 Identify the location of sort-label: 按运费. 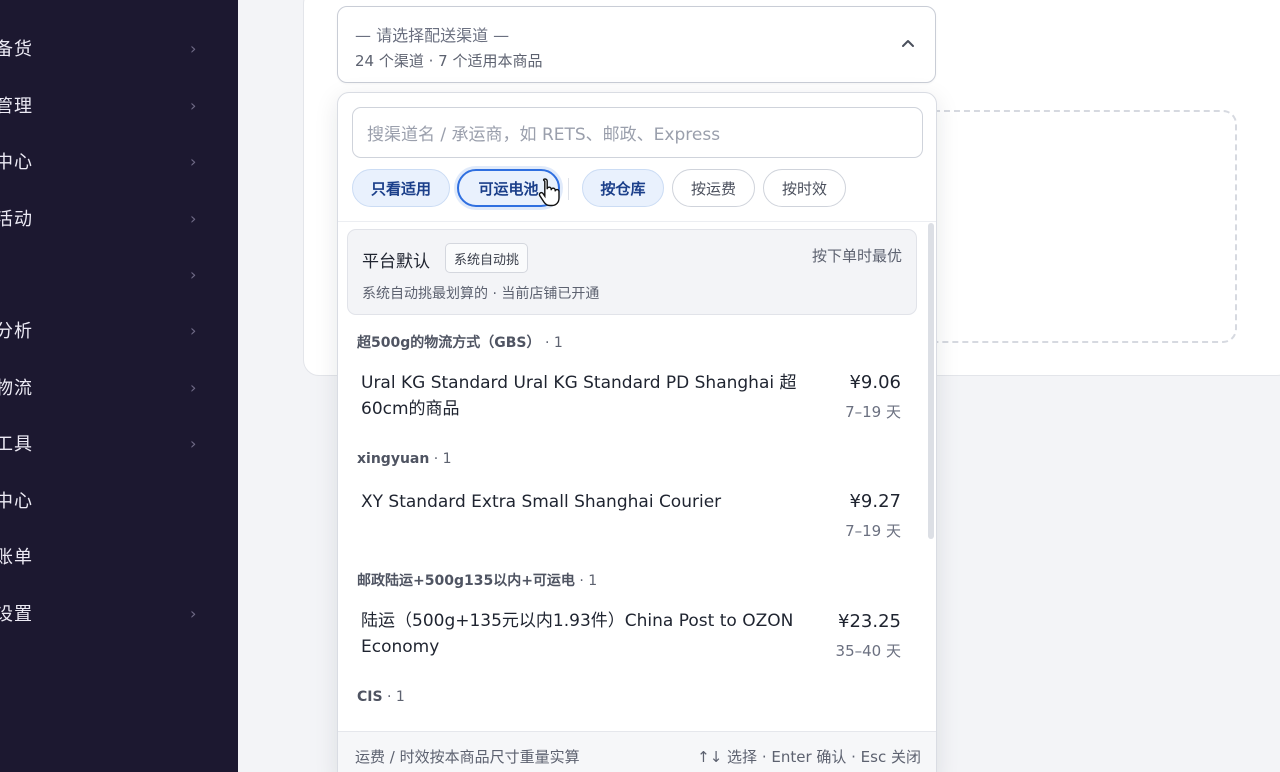
(713, 188).